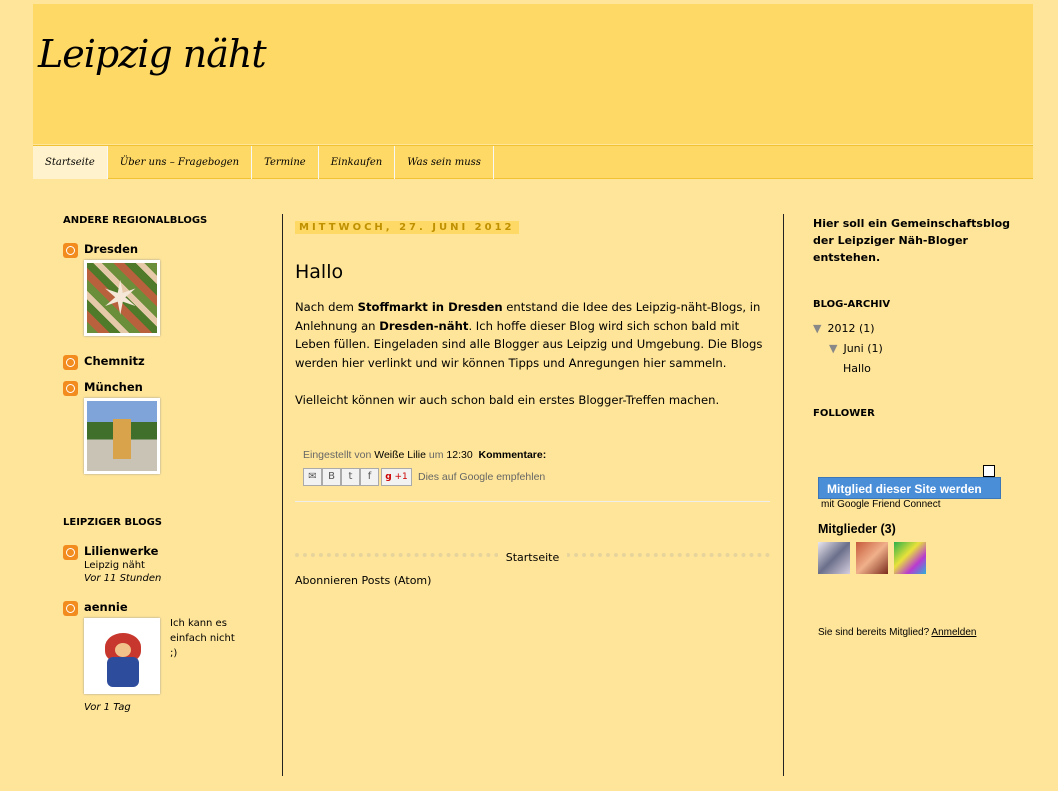 This screenshot has height=791, width=1058. Describe the element at coordinates (913, 368) in the screenshot. I see `archive-post-link: Hallo` at that location.